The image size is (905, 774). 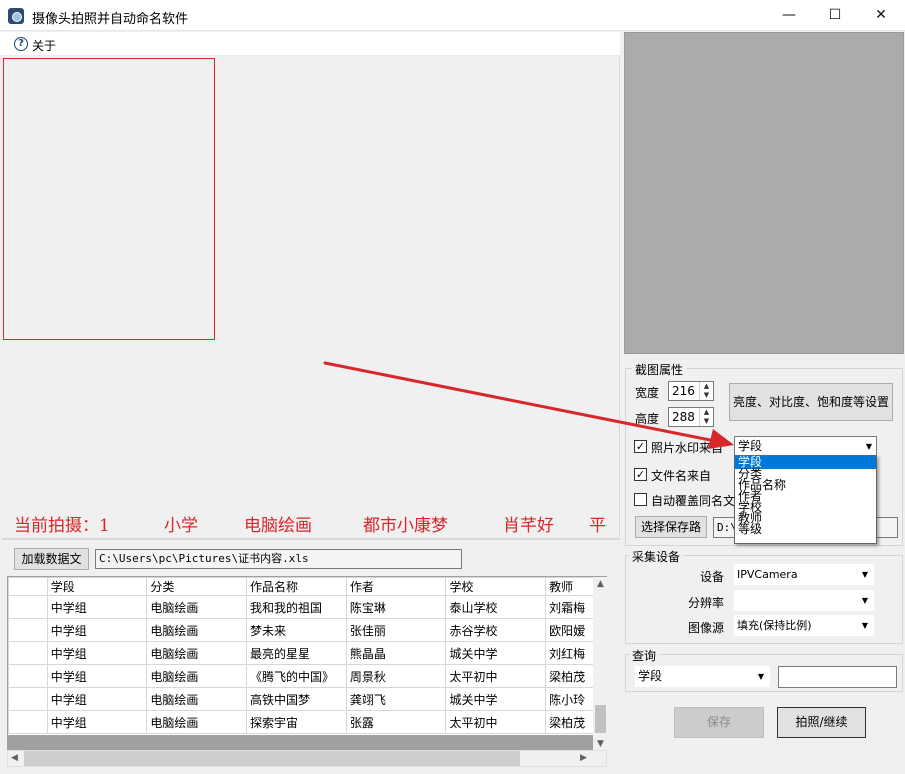 I want to click on watermark-source-dropdown: 学段 分类 作品名称 作者 学校 教师 等级, so click(x=805, y=499).